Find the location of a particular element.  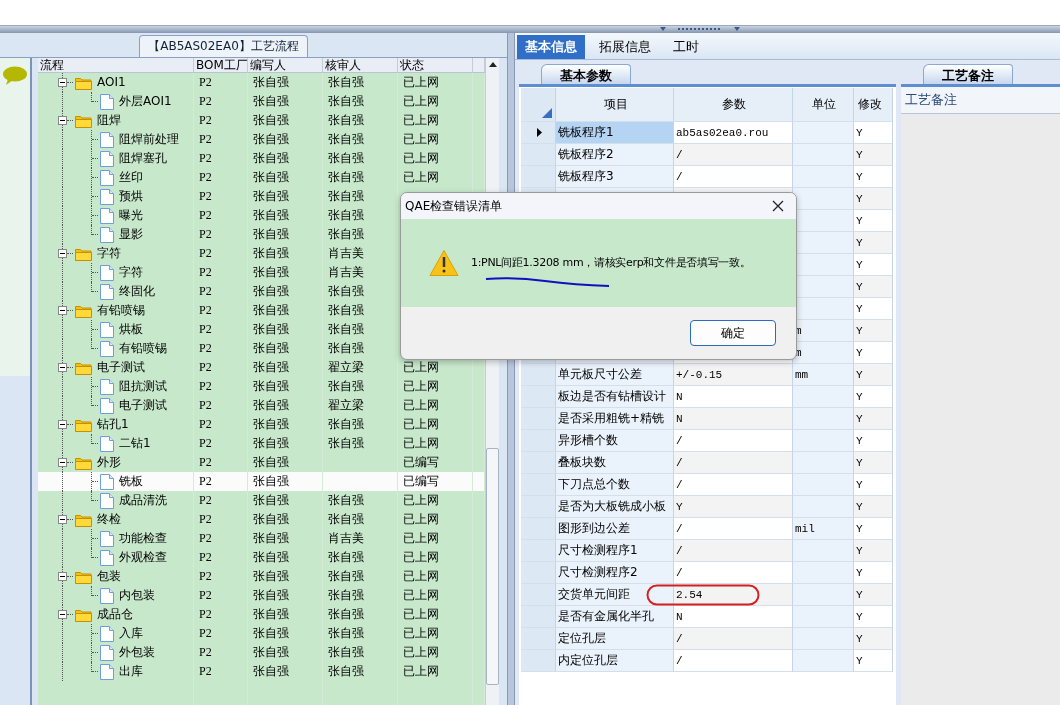

column-header: 编写人 is located at coordinates (285, 65).